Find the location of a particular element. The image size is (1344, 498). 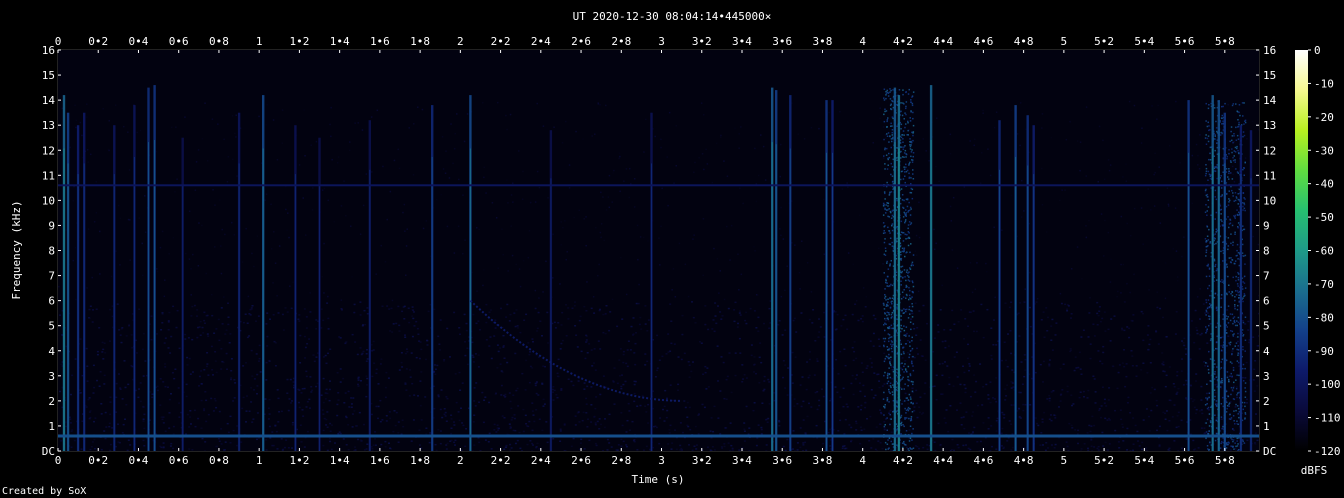

x-tick-top-27: 5•4 is located at coordinates (1144, 41).